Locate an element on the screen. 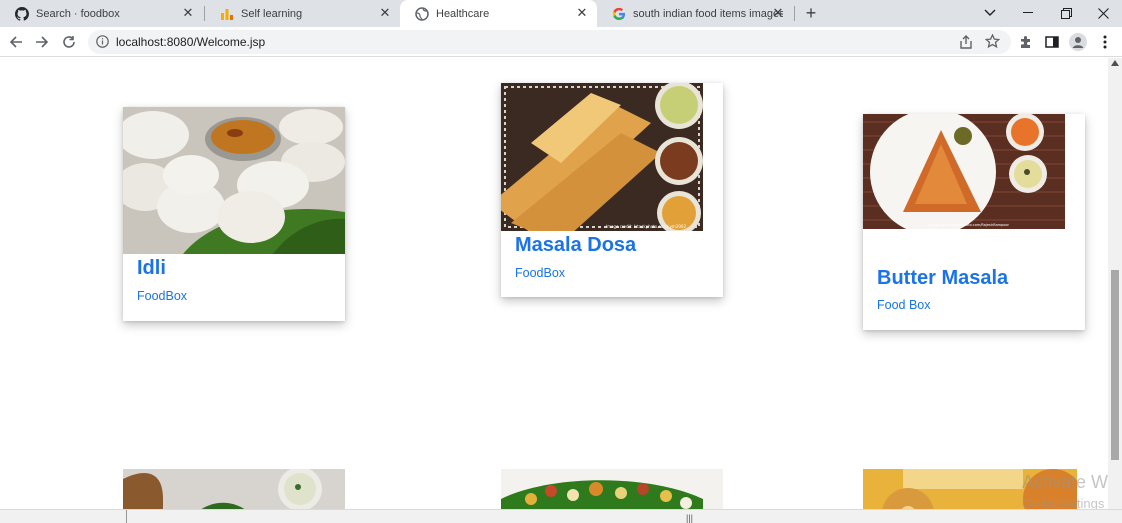 The image size is (1122, 523). tab-title: south indian food items images - is located at coordinates (708, 13).